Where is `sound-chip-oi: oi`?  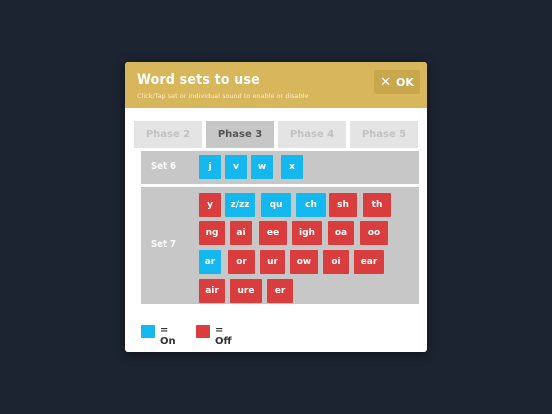 sound-chip-oi: oi is located at coordinates (336, 262).